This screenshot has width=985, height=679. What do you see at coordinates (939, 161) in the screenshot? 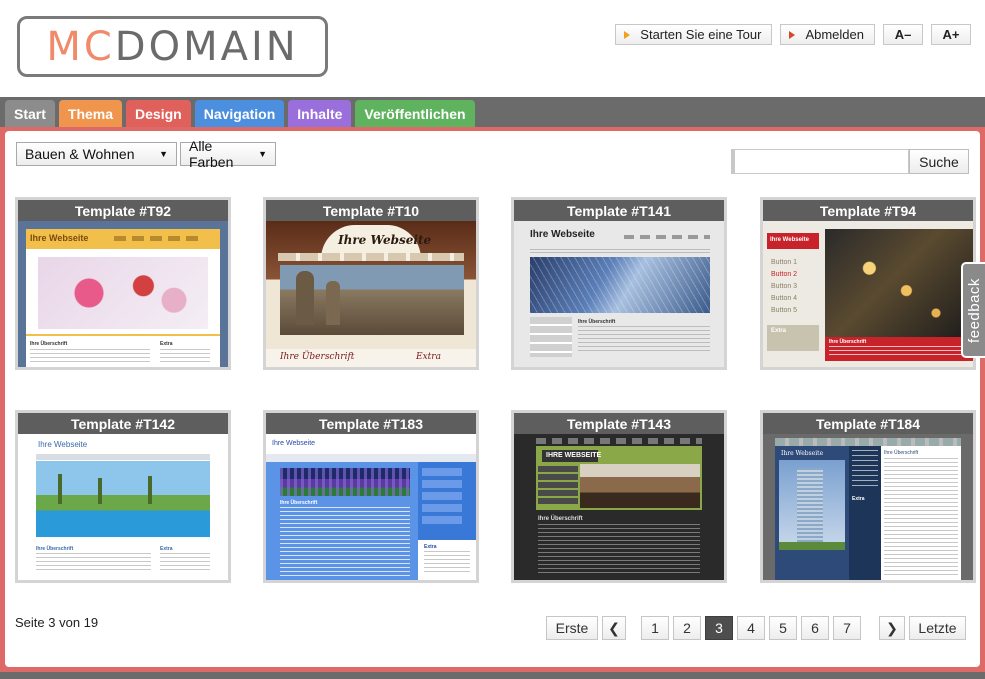
I see `search-button: Suche` at bounding box center [939, 161].